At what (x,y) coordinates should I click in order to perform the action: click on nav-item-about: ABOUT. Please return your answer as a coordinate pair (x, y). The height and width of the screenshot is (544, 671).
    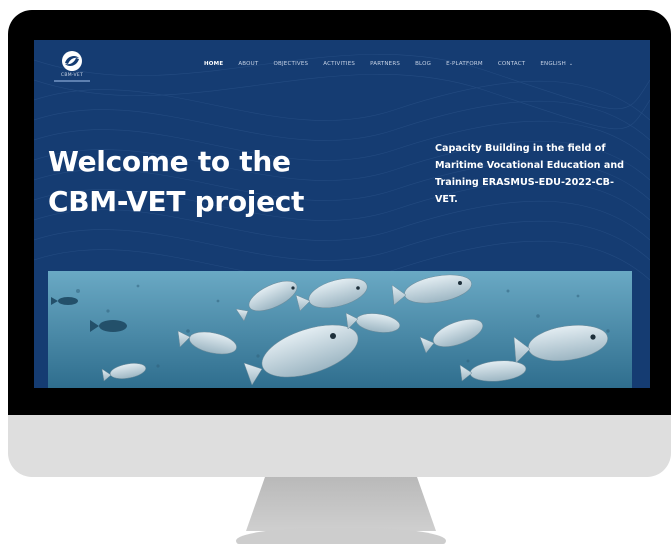
    Looking at the image, I should click on (248, 64).